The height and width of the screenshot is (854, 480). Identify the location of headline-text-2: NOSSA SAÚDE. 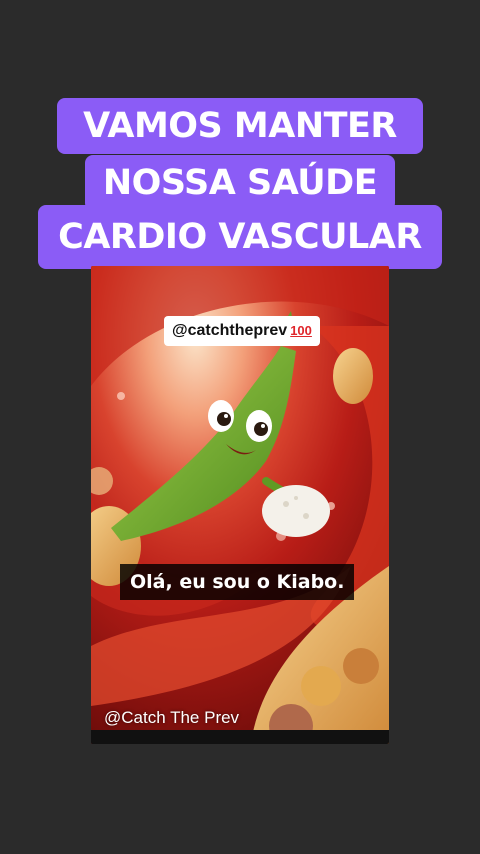
(240, 183).